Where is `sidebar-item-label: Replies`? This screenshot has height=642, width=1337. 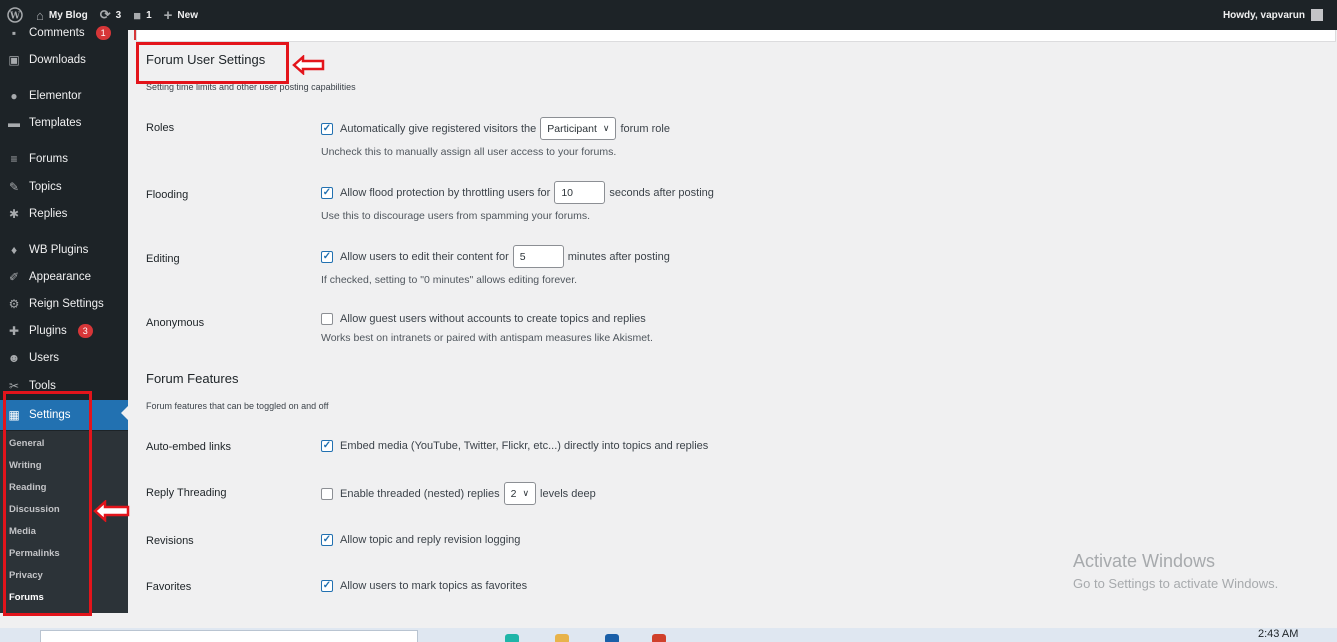 sidebar-item-label: Replies is located at coordinates (48, 214).